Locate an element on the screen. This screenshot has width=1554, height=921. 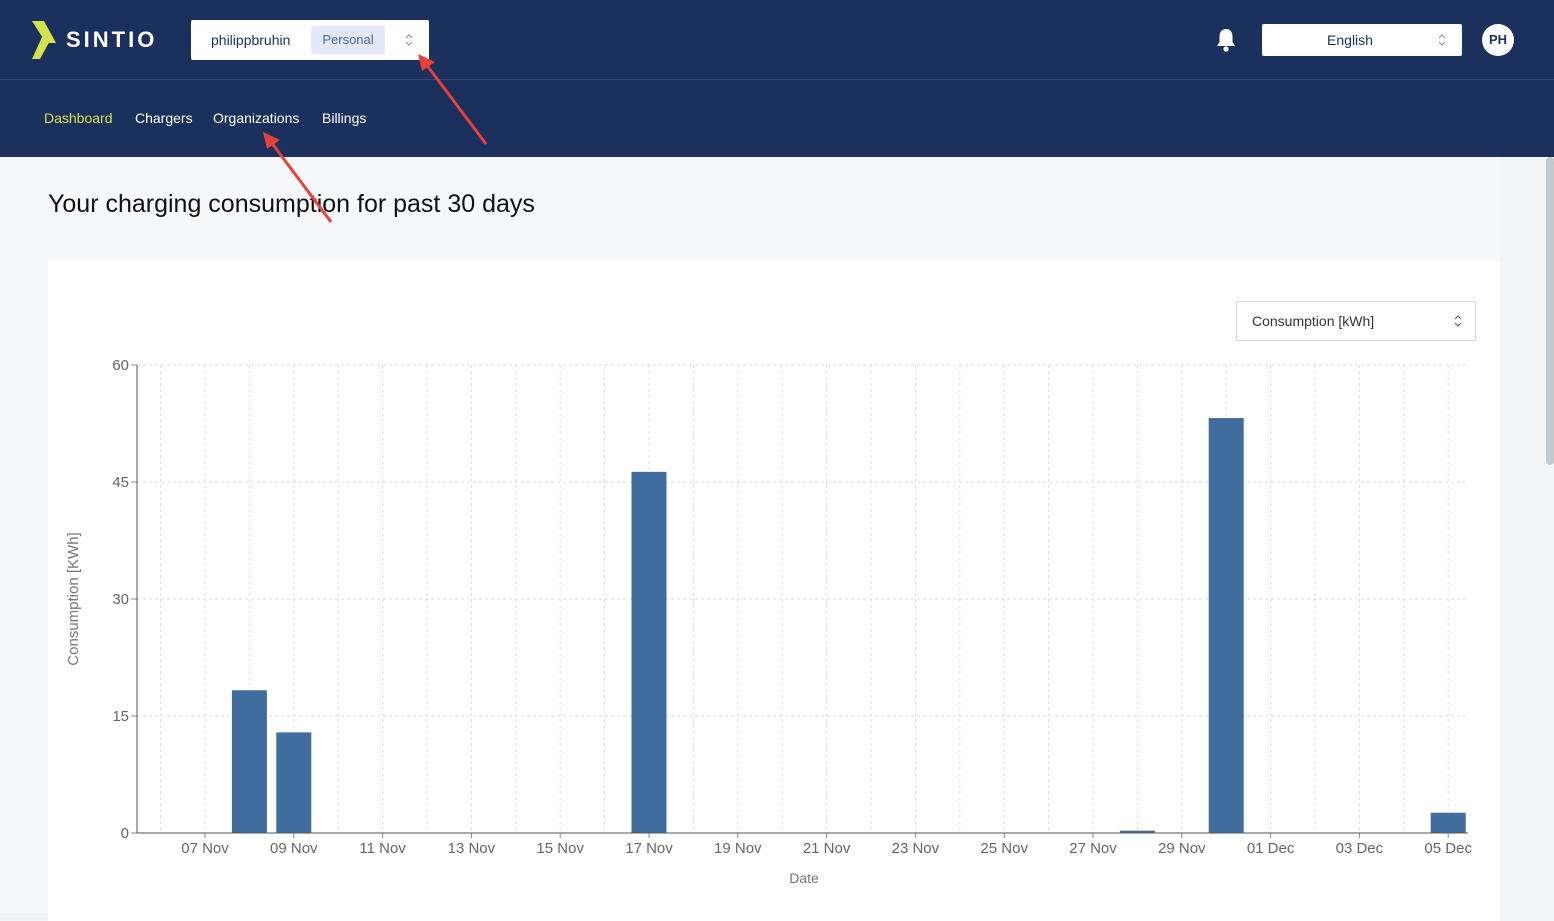
y-tick-label: 45 is located at coordinates (120, 482).